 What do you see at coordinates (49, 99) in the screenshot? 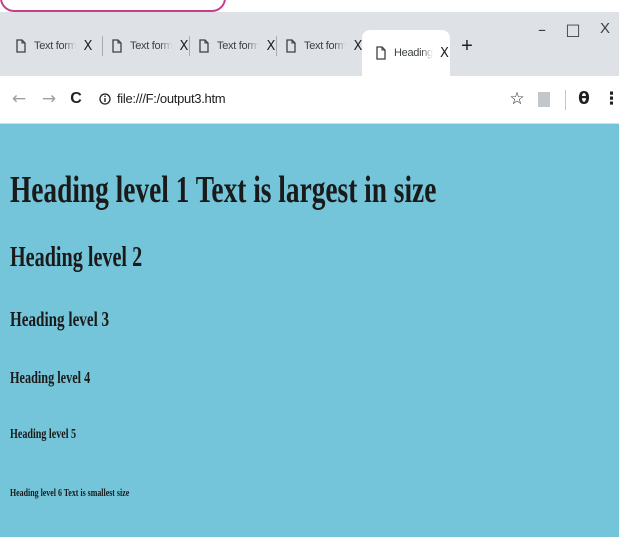
I see `forward-button: →` at bounding box center [49, 99].